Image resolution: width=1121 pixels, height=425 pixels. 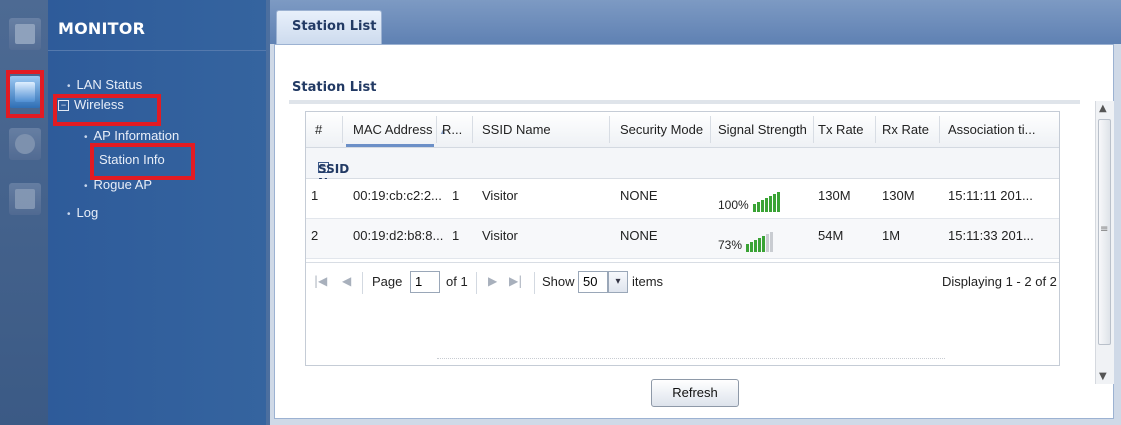 I want to click on first-page-icon: |◀, so click(x=320, y=281).